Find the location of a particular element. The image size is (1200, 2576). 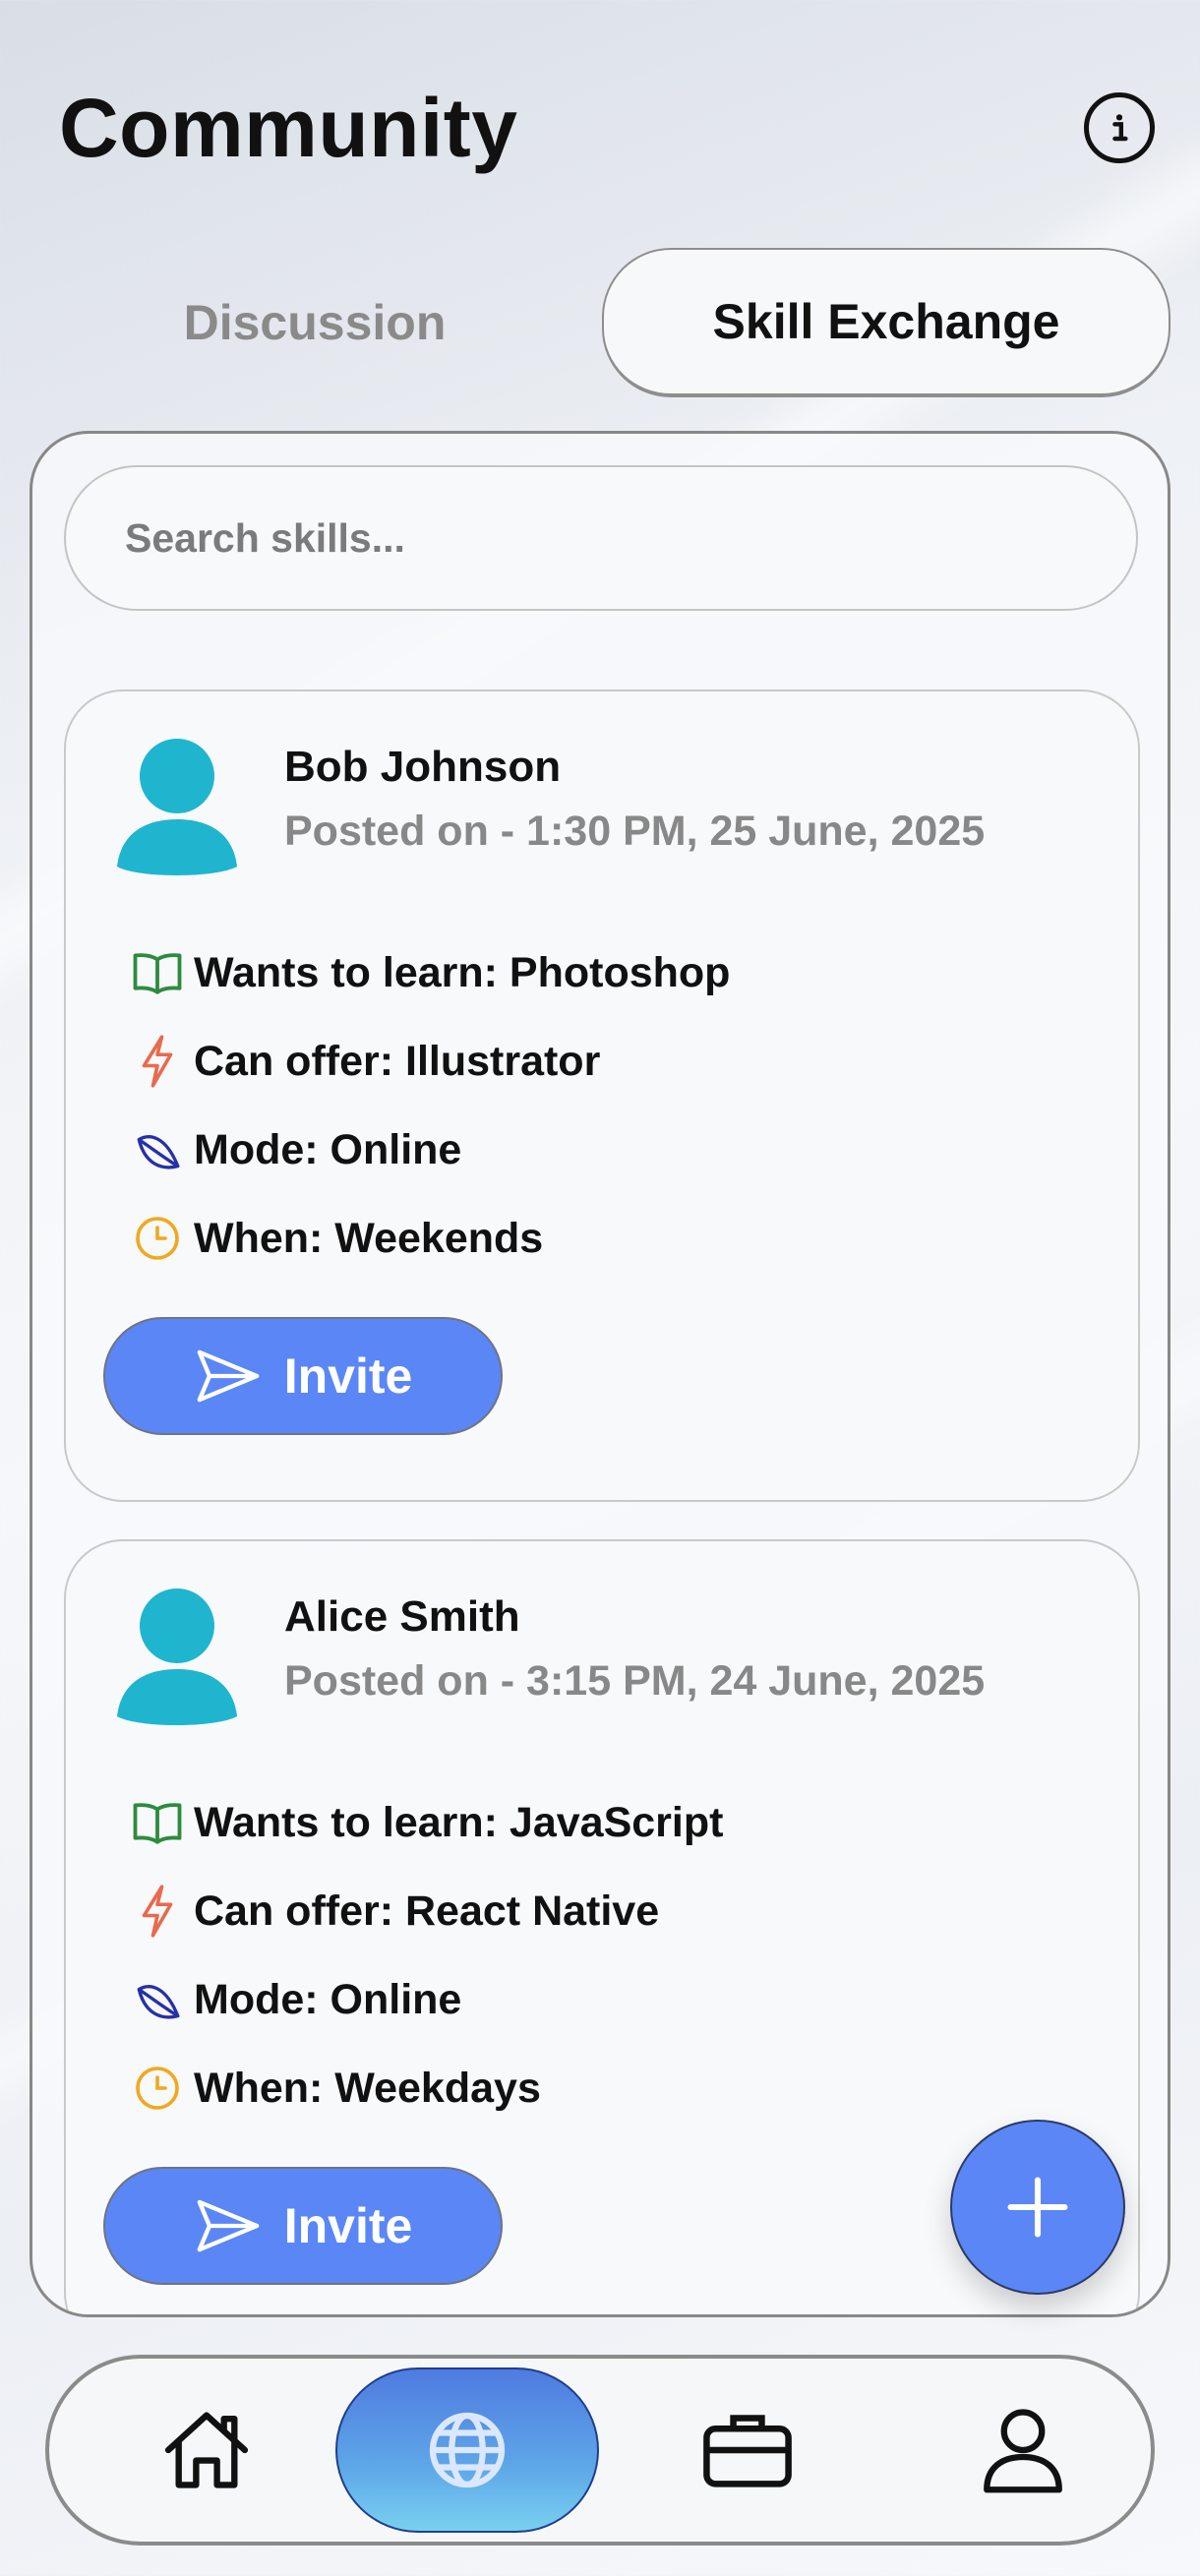

posted-time: Posted on - 1:30 PM, 25 June, 2025 is located at coordinates (635, 831).